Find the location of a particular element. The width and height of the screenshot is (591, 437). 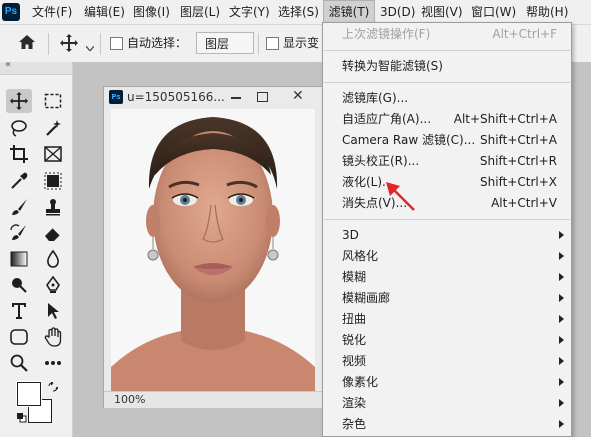

menu-item-convert-smart-filters: 转换为智能滤镜(S) is located at coordinates (456, 66).